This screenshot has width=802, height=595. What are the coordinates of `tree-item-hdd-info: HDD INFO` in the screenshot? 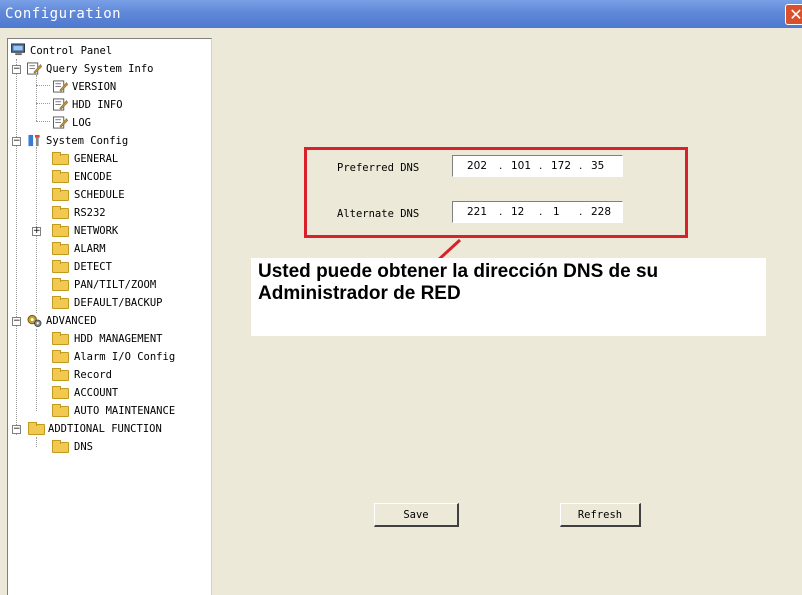 It's located at (127, 105).